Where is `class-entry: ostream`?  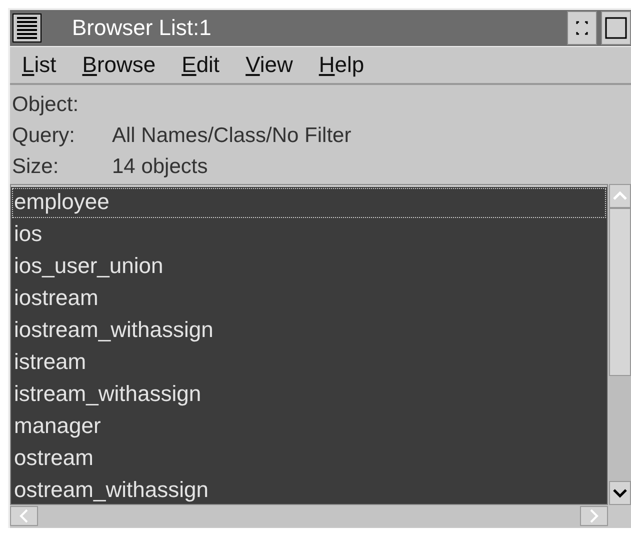
class-entry: ostream is located at coordinates (309, 459).